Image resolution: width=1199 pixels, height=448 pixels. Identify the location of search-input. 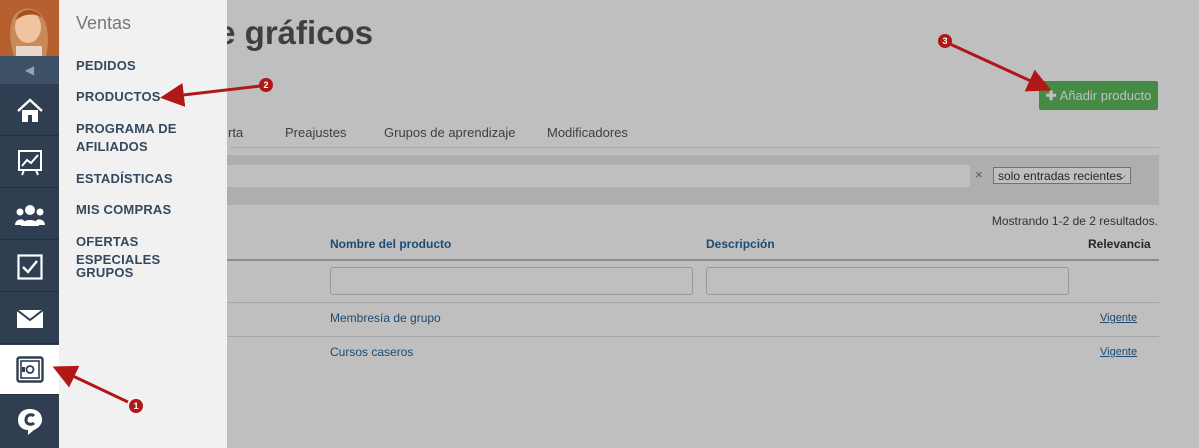
(598, 176).